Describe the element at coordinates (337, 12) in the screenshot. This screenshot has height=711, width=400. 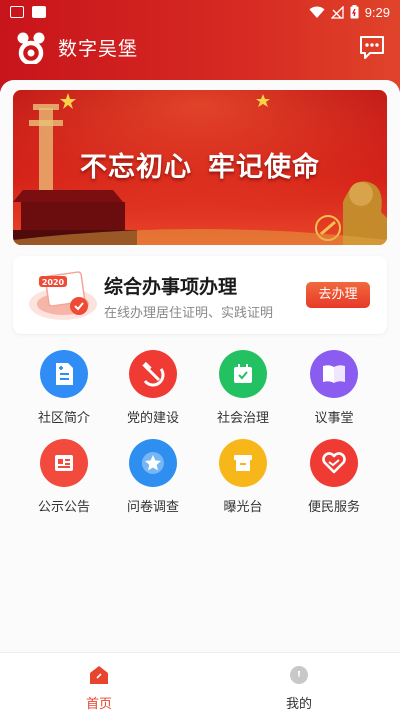
I see `no-signal-icon` at that location.